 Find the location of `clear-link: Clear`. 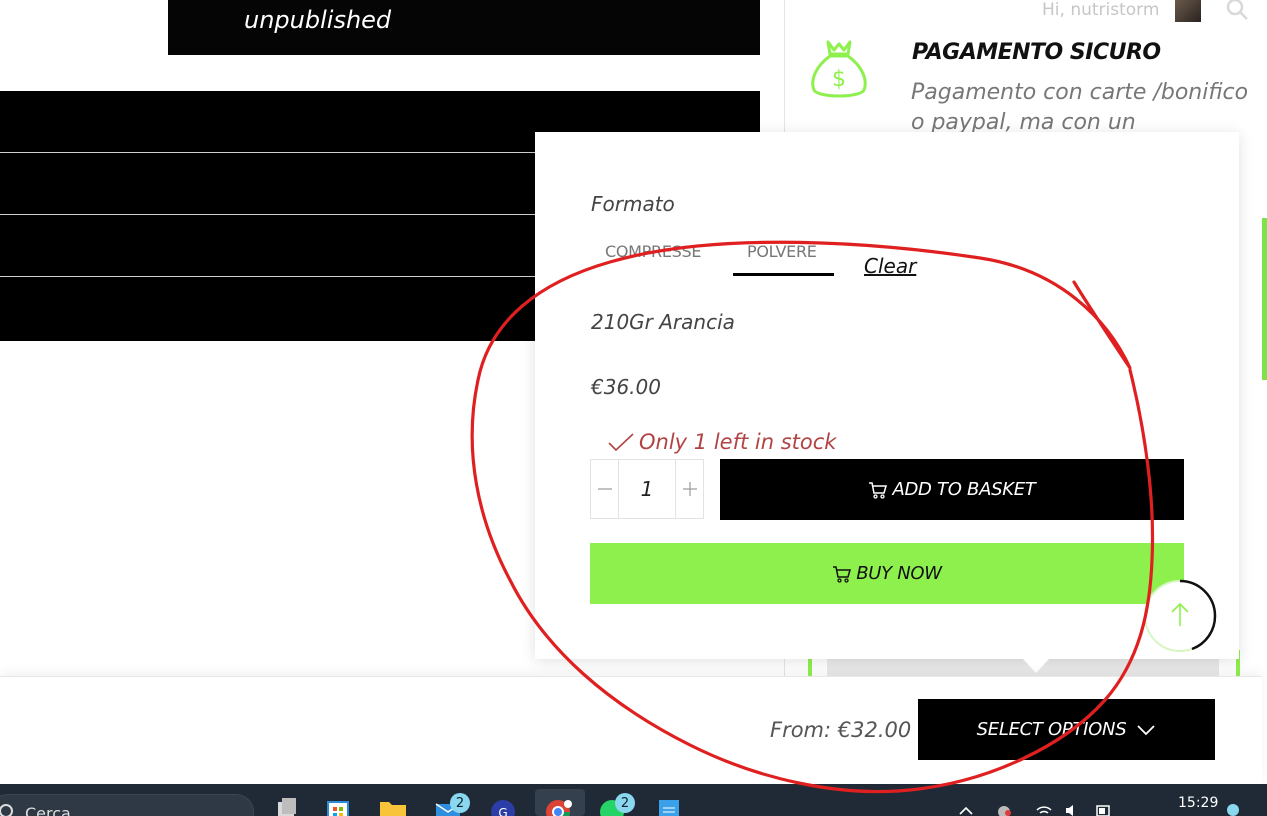

clear-link: Clear is located at coordinates (890, 266).